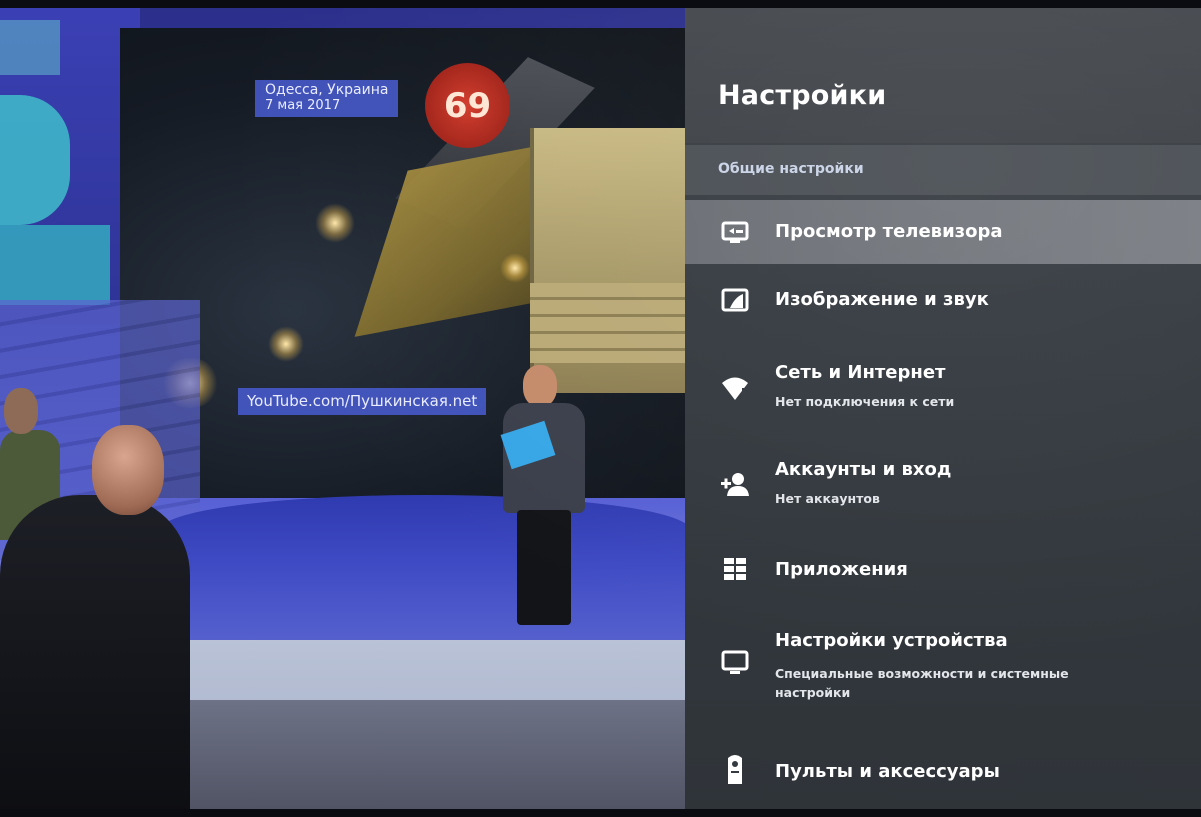 This screenshot has width=1201, height=817. What do you see at coordinates (735, 232) in the screenshot?
I see `tv-input-icon` at bounding box center [735, 232].